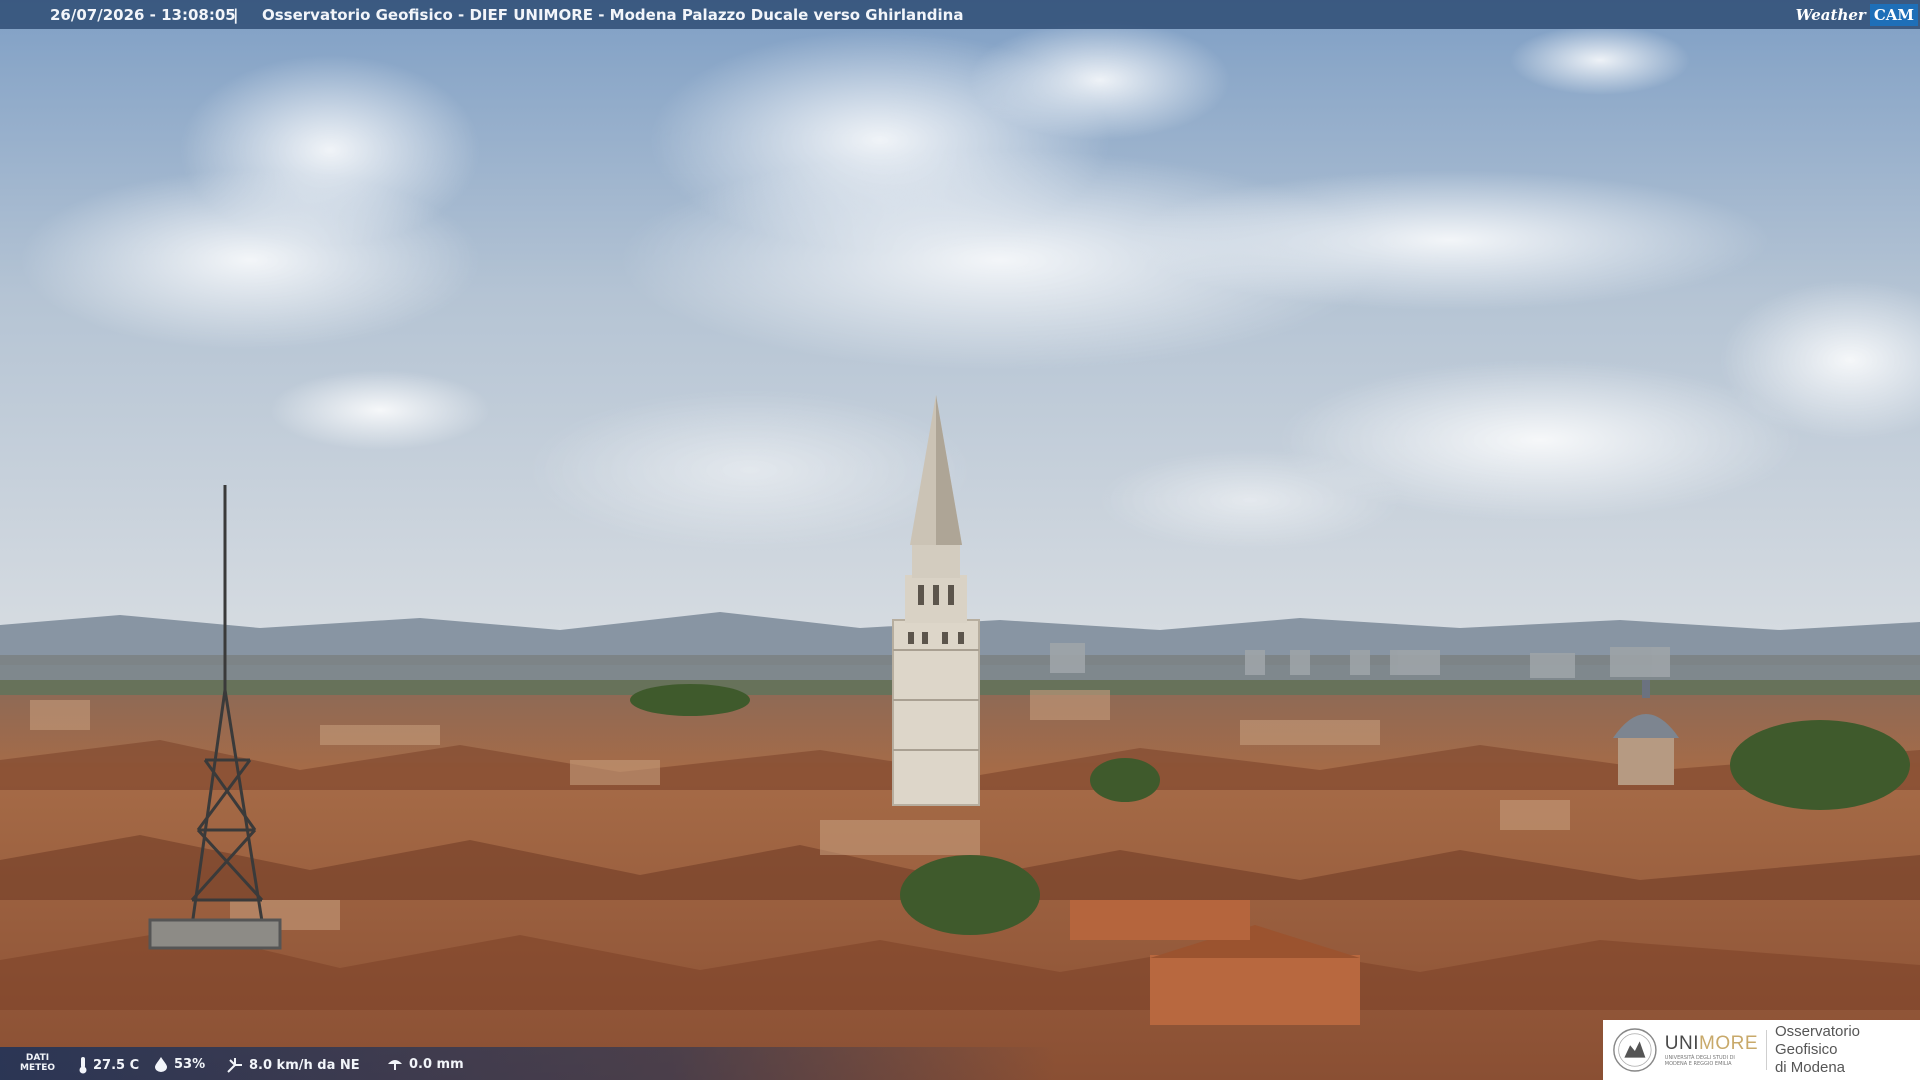 The image size is (1920, 1080). I want to click on rain-value: 0.0 mm, so click(436, 1064).